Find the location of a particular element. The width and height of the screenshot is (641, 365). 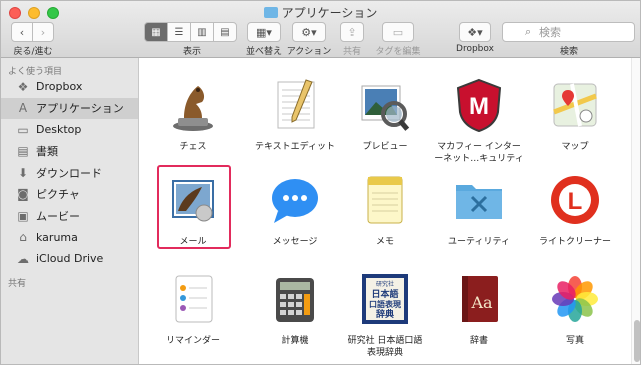

edit-tags-button: ▭ is located at coordinates (398, 32).